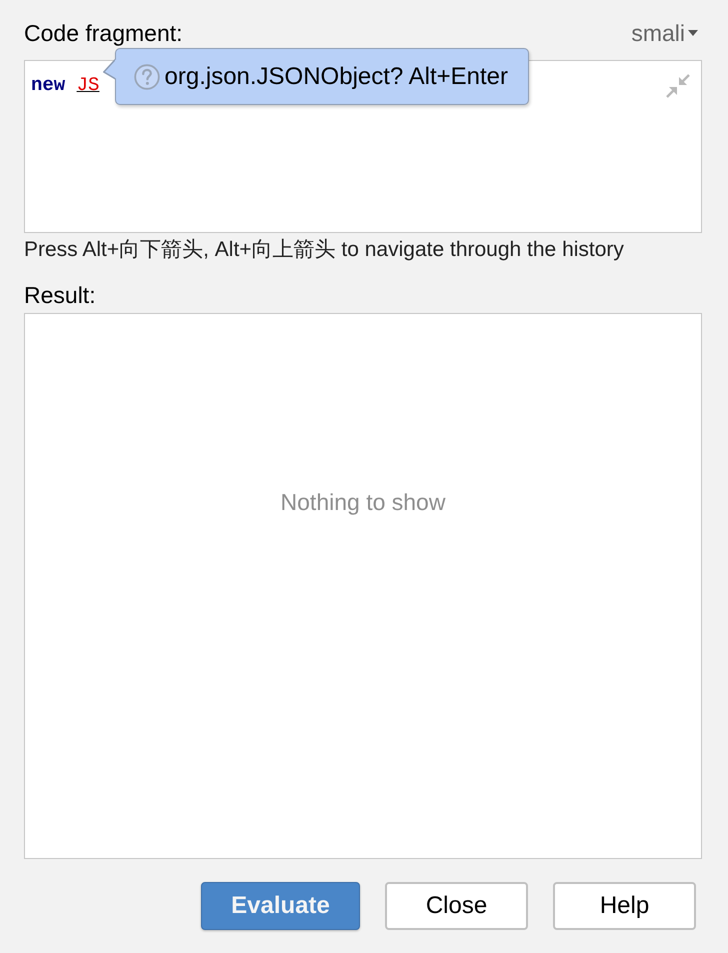 The width and height of the screenshot is (728, 953). I want to click on empty-state-text: Nothing to show, so click(363, 502).